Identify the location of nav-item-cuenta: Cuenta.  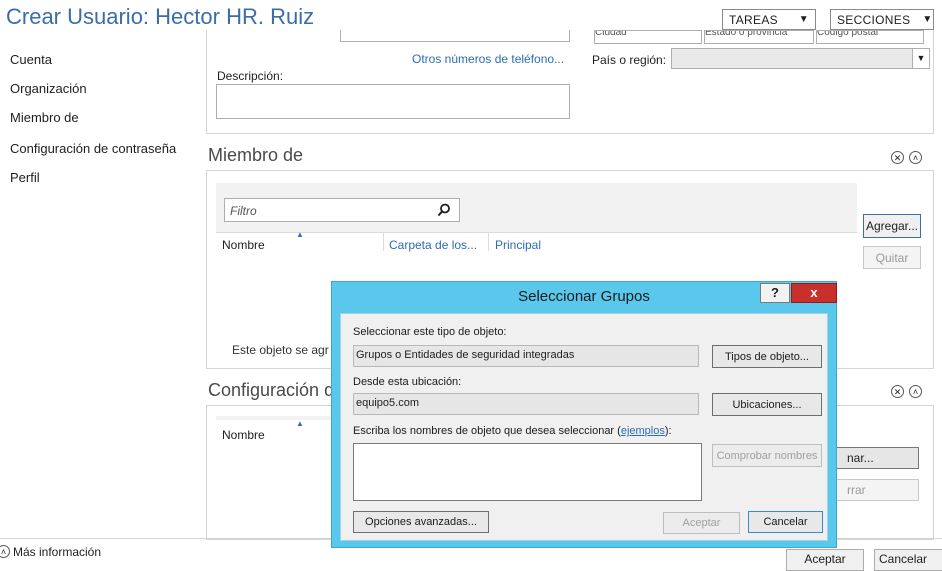
(31, 59).